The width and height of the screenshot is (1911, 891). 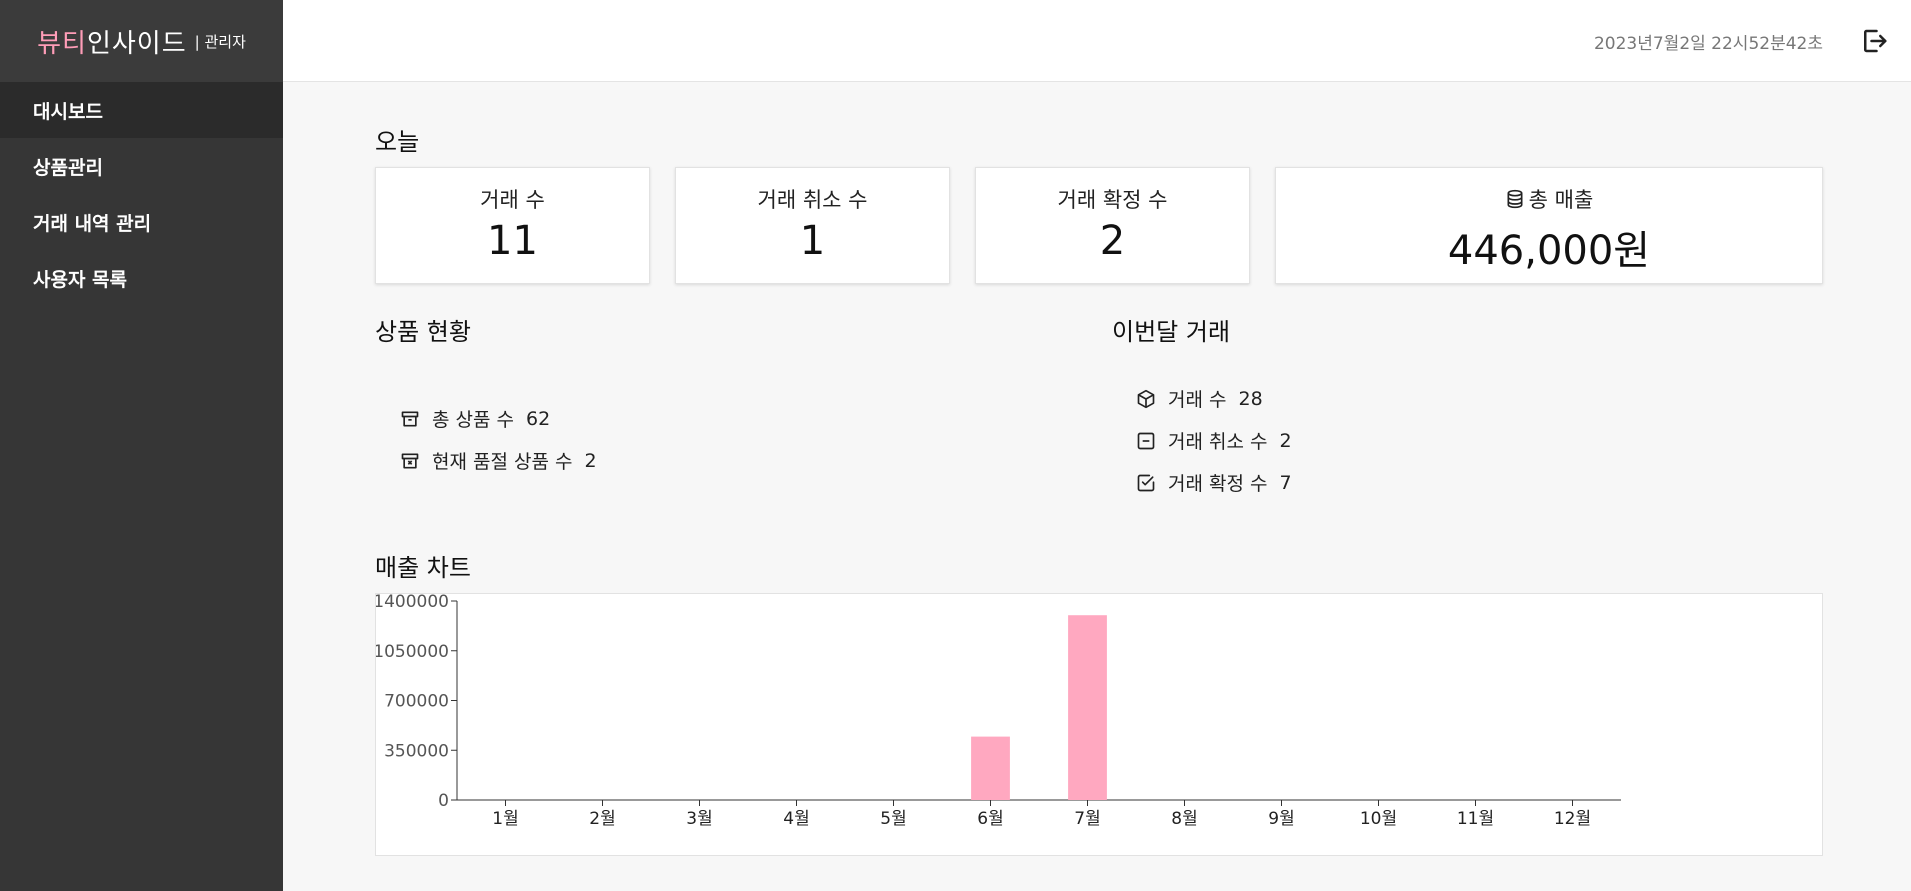 What do you see at coordinates (1285, 482) in the screenshot?
I see `stat-value: 7` at bounding box center [1285, 482].